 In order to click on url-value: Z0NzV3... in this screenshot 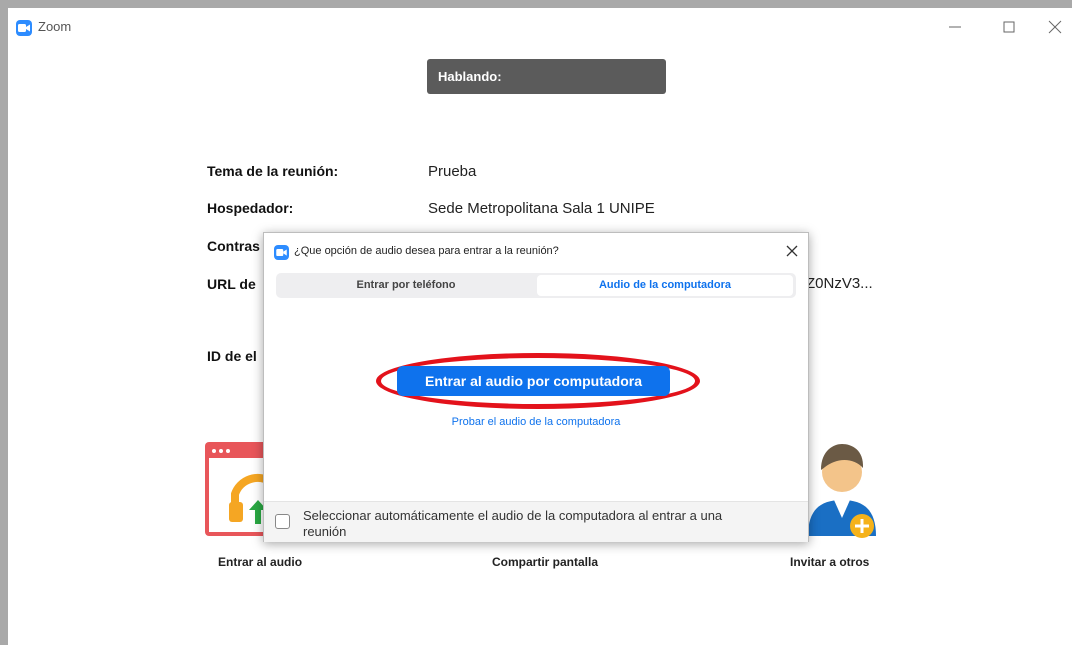, I will do `click(839, 283)`.